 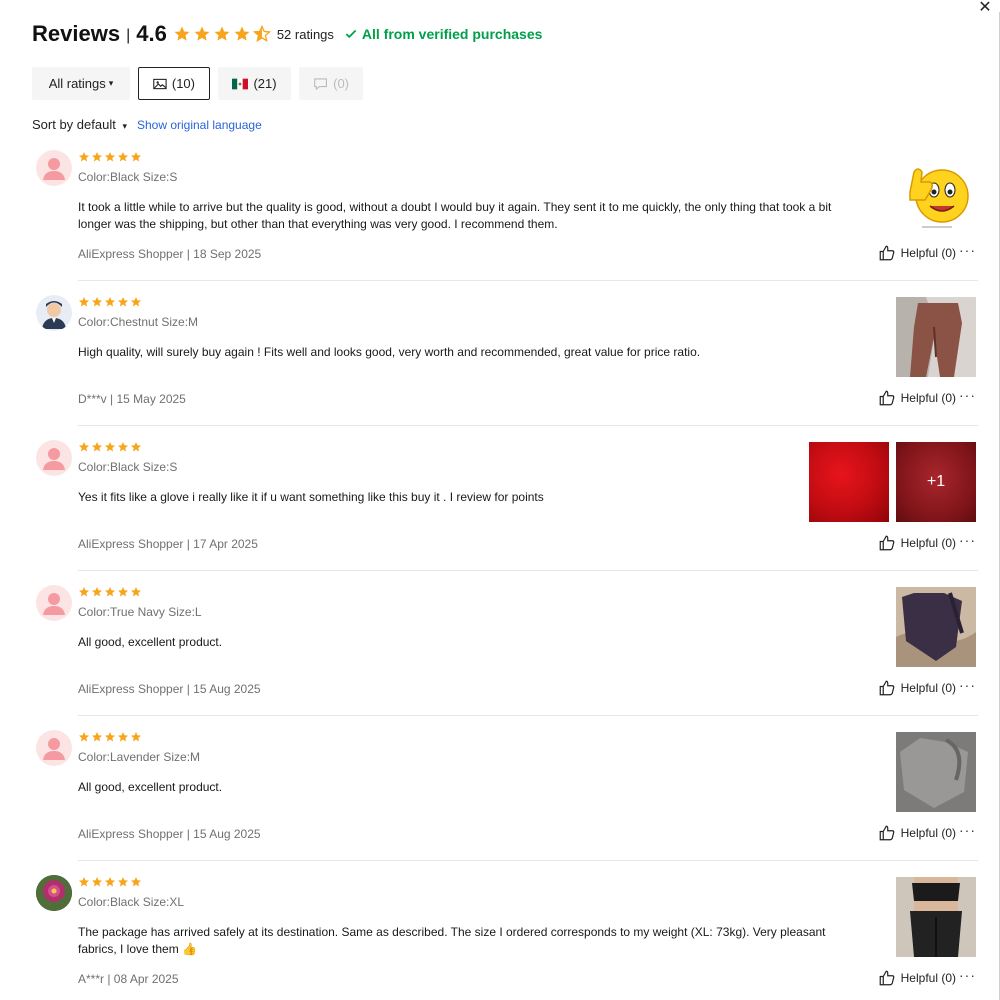 I want to click on filter-country: (21), so click(x=254, y=83).